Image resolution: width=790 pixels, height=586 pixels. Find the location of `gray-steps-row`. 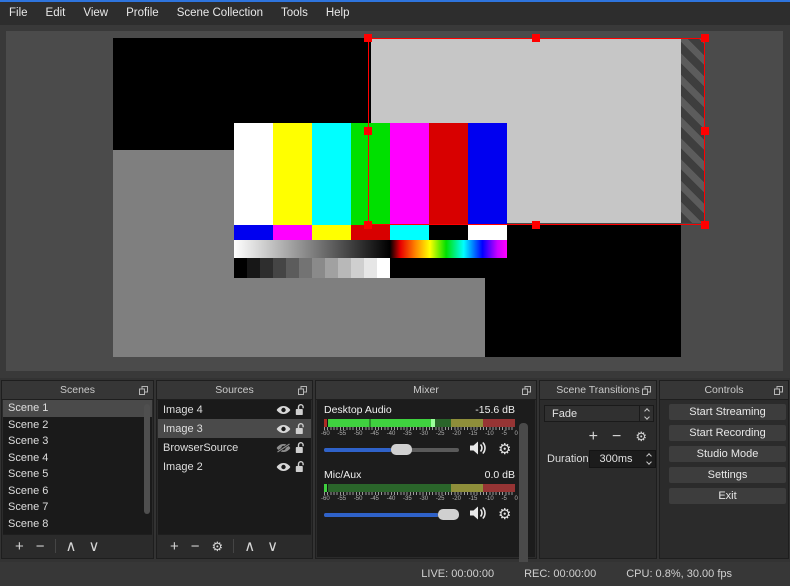

gray-steps-row is located at coordinates (370, 268).